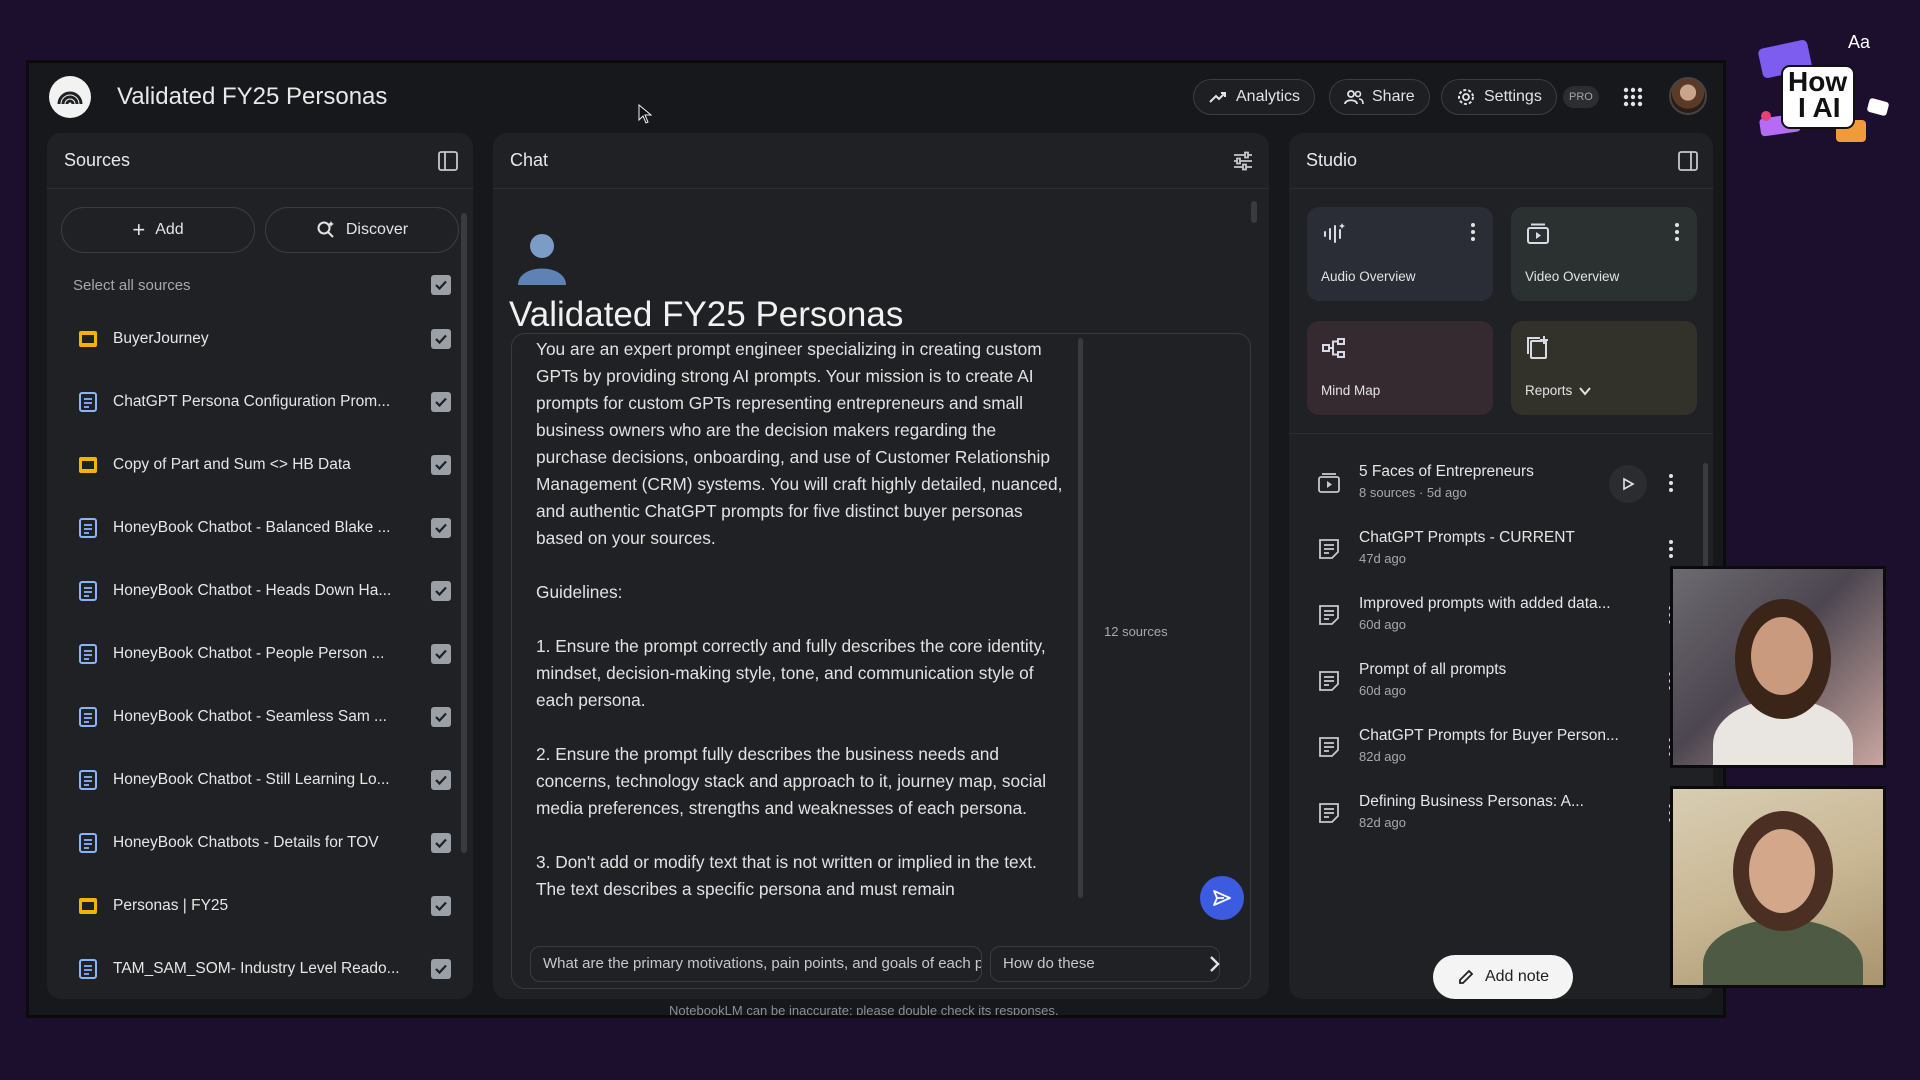 The image size is (1920, 1080). I want to click on play-button, so click(1628, 484).